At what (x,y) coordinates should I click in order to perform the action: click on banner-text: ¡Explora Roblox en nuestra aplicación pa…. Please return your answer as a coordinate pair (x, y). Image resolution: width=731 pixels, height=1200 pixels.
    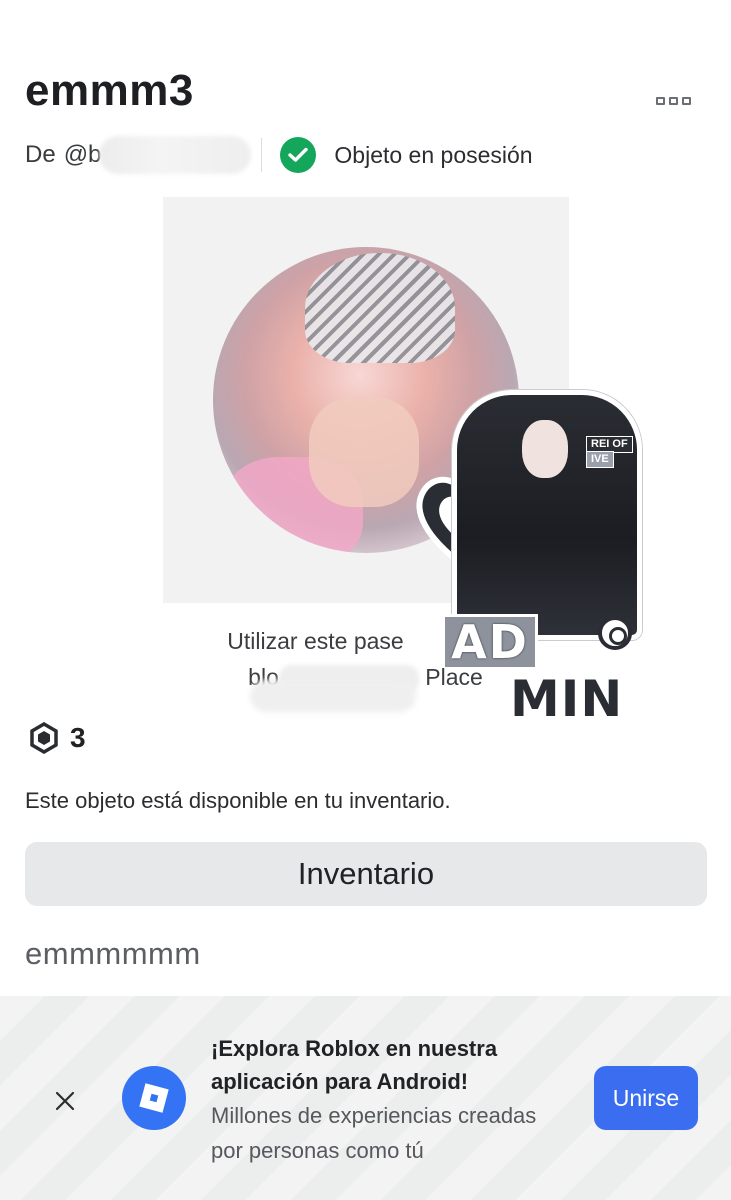
    Looking at the image, I should click on (391, 1100).